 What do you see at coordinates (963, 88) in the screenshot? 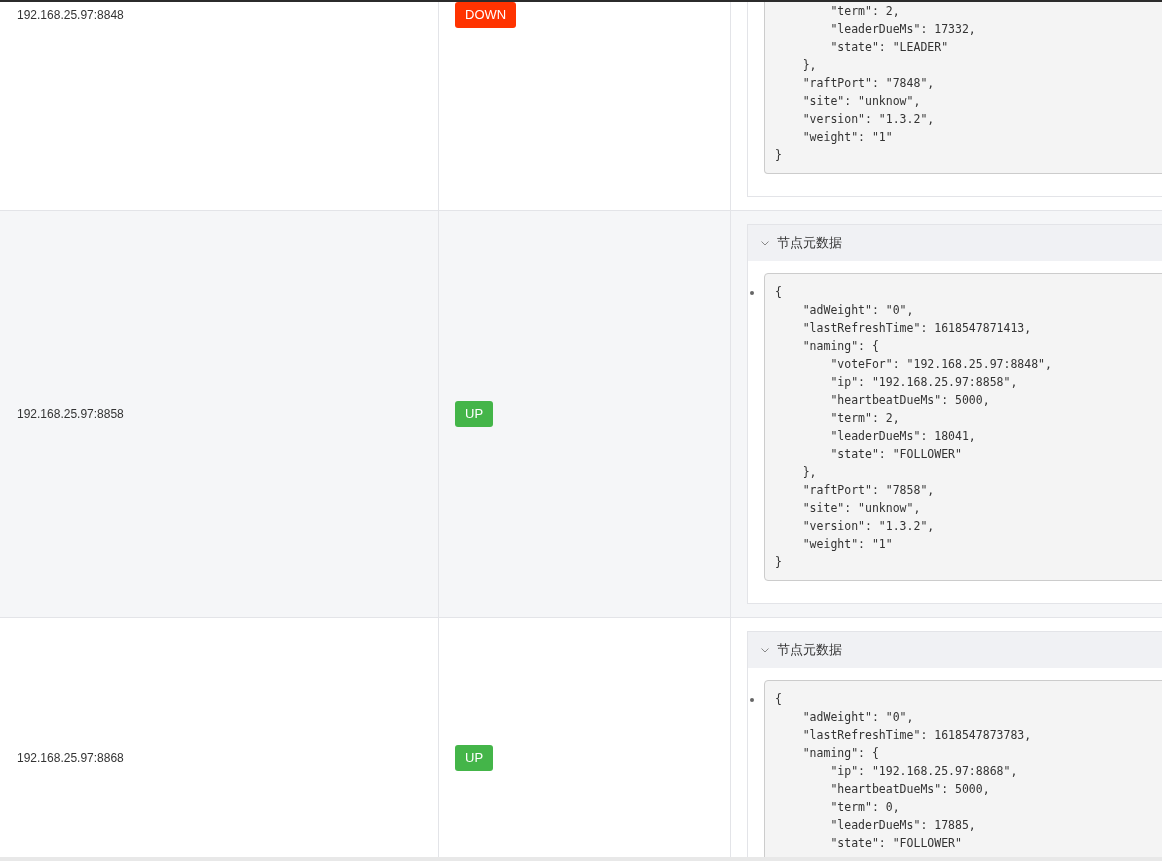
I see `json-code-block: "term": 2, "leaderDueMs": 17332, "state": "LEADER" }, "raftPort": "7848", "site": "unknow", "version": "1.3.2", "weight": "1" }` at bounding box center [963, 88].